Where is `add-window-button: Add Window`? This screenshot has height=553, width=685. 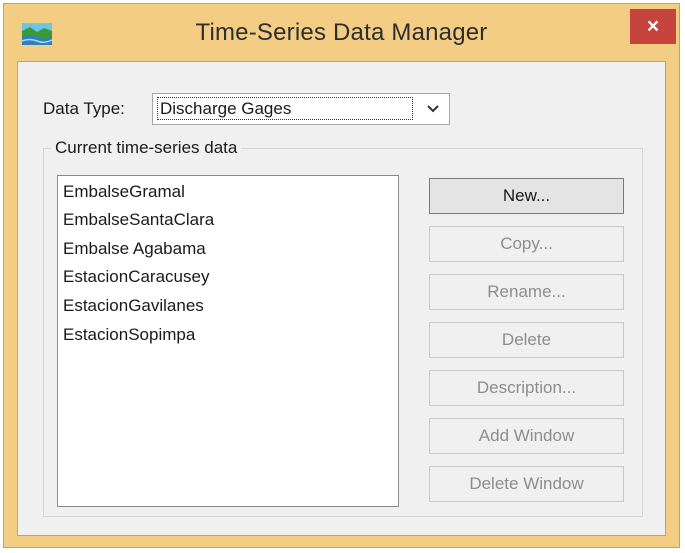 add-window-button: Add Window is located at coordinates (526, 436).